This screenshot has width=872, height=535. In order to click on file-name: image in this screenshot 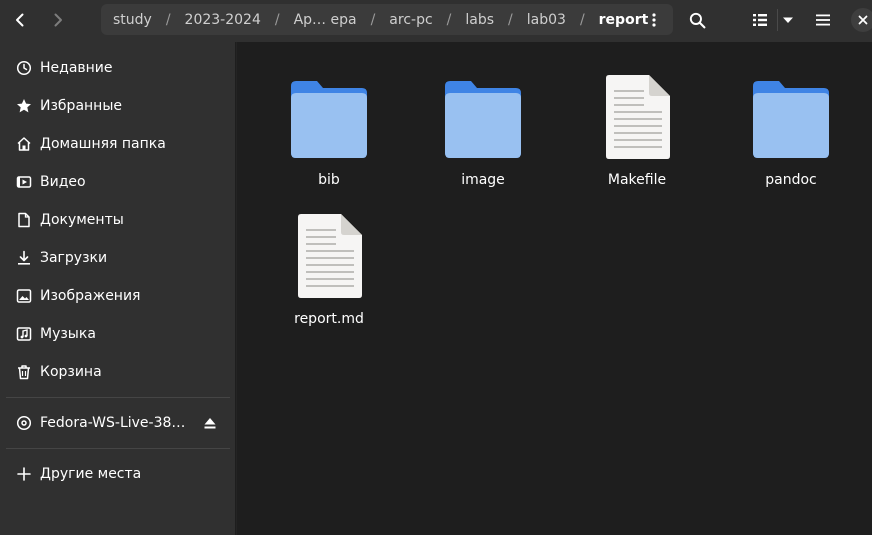, I will do `click(483, 180)`.